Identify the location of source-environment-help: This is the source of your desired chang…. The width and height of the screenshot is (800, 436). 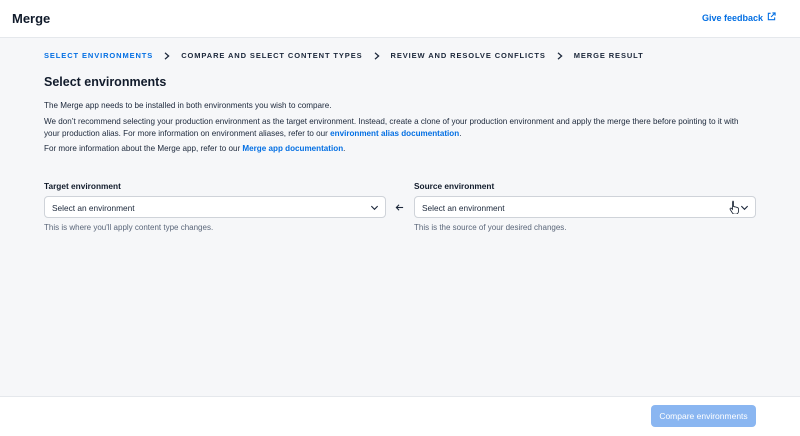
(490, 227).